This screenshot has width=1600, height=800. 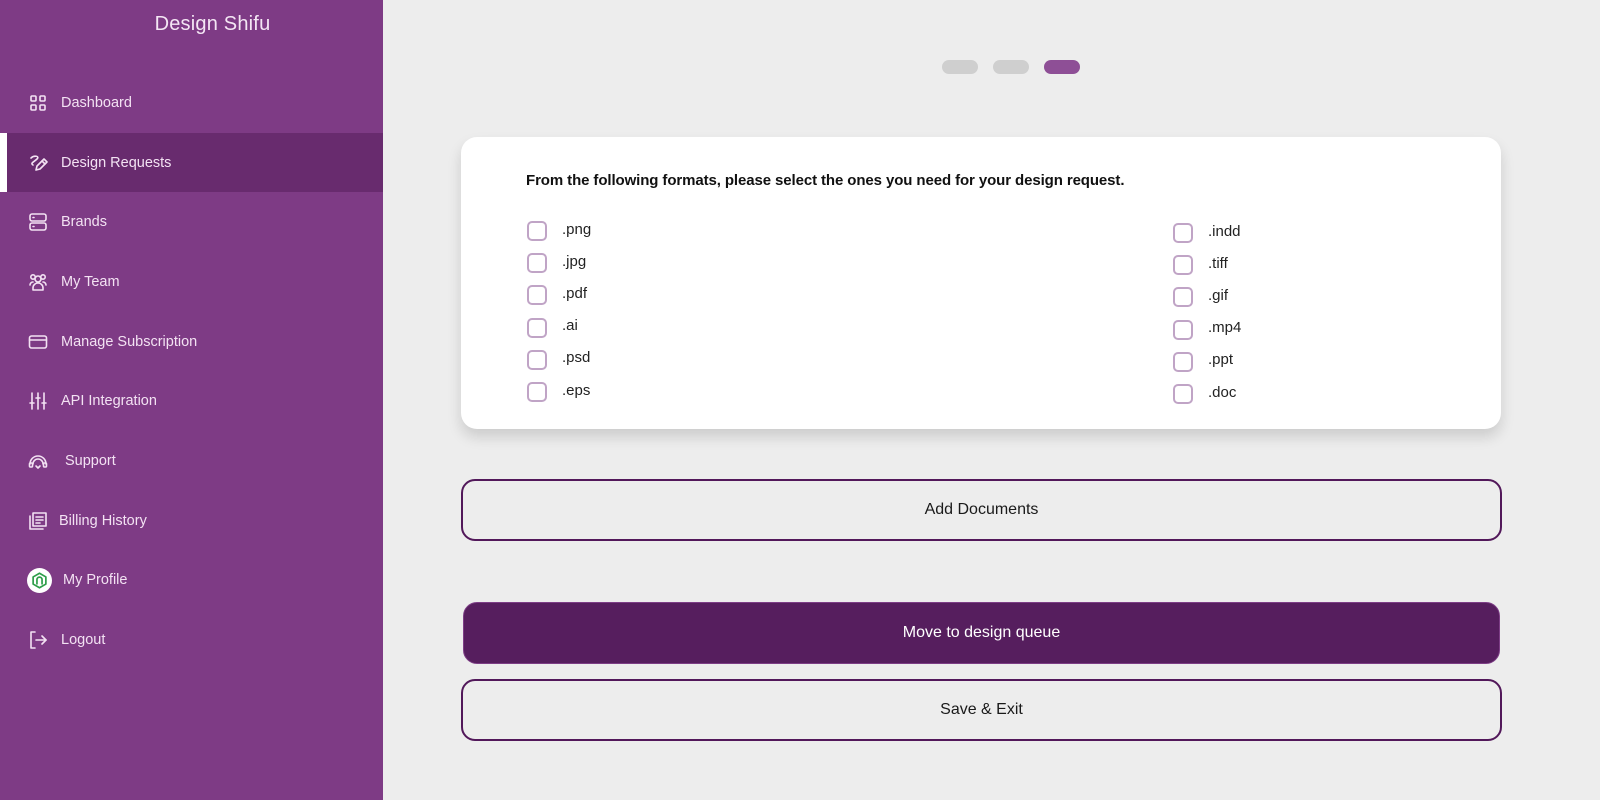 What do you see at coordinates (559, 328) in the screenshot?
I see `format-option-ai: .ai` at bounding box center [559, 328].